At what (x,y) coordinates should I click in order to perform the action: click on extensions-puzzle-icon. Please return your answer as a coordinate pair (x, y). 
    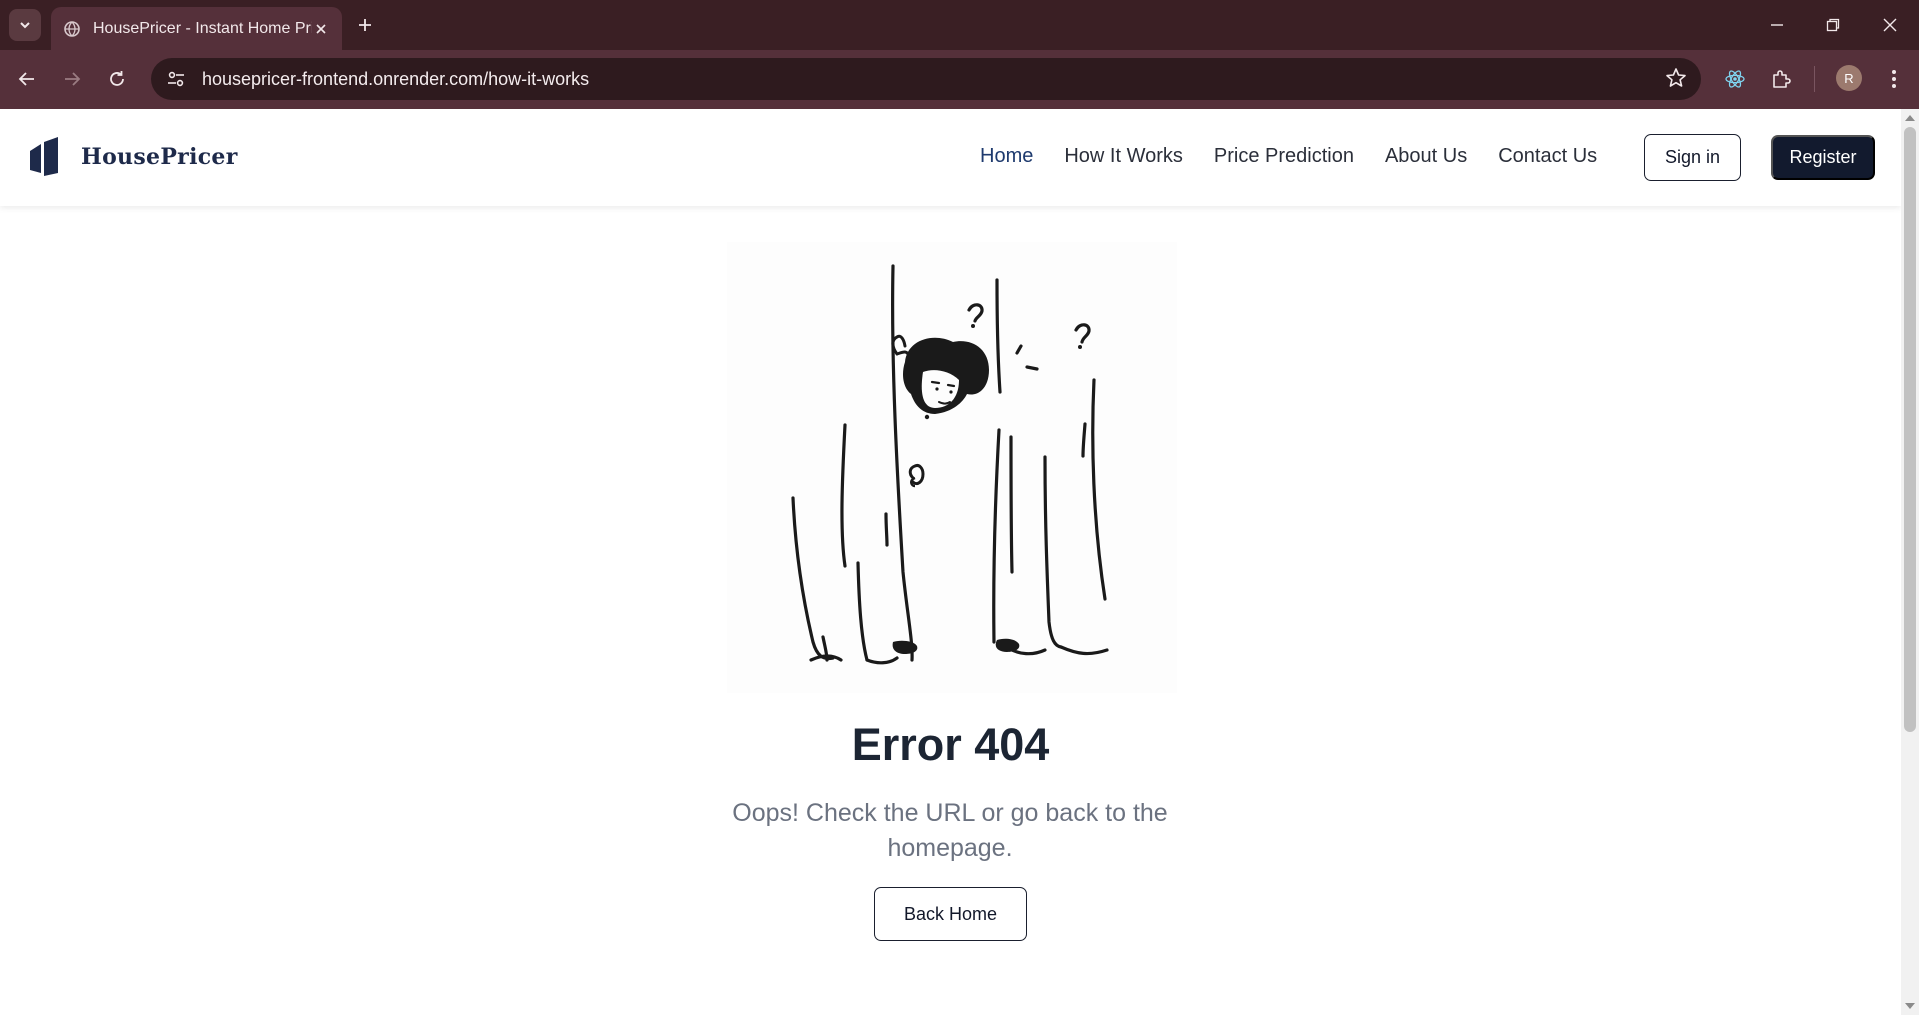
    Looking at the image, I should click on (1781, 79).